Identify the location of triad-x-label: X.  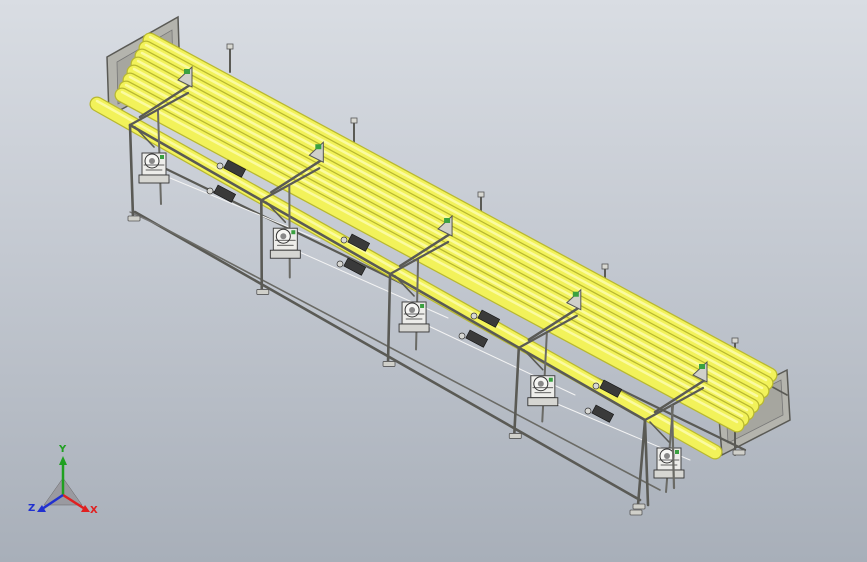
(94, 510).